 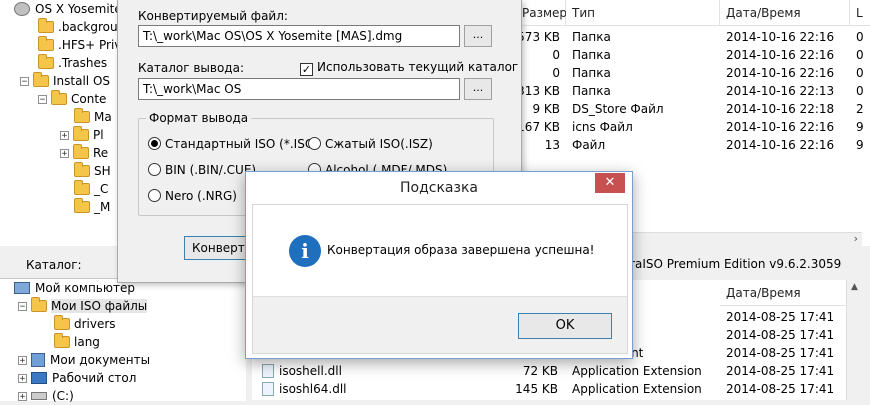 What do you see at coordinates (855, 340) in the screenshot?
I see `vertical-scrollbar: ▲` at bounding box center [855, 340].